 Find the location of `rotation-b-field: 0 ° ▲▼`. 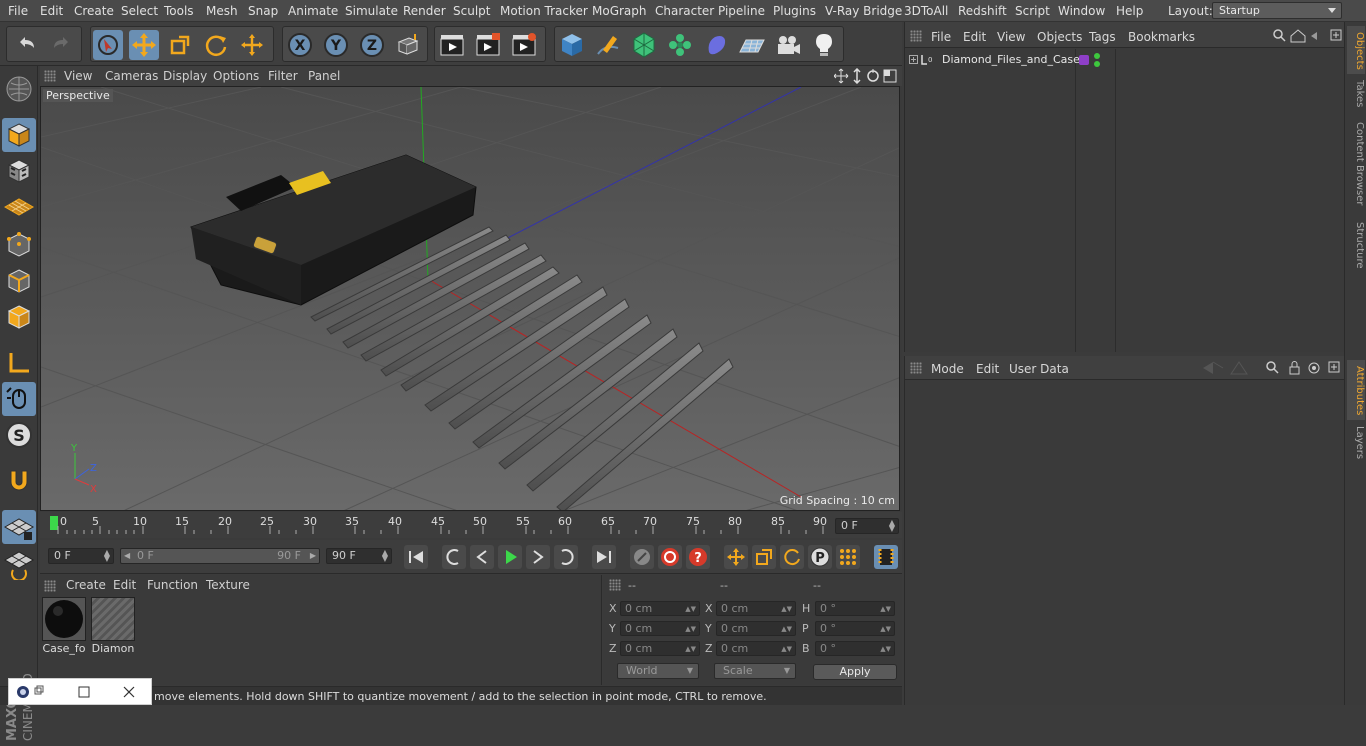

rotation-b-field: 0 ° ▲▼ is located at coordinates (855, 648).